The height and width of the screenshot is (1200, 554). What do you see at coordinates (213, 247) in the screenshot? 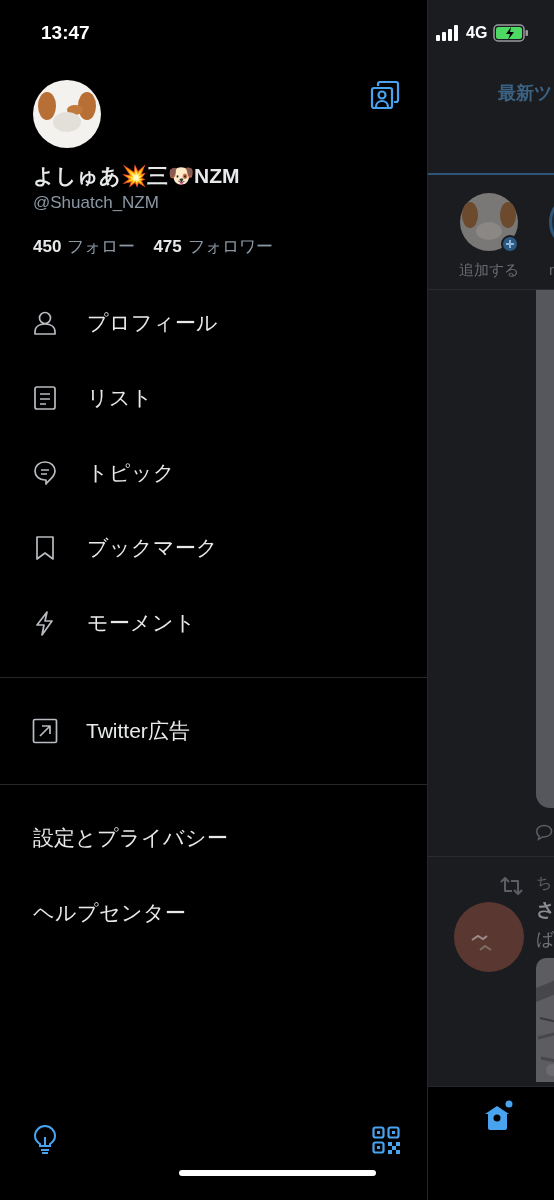
I see `followers-link: 475 フォロワー` at bounding box center [213, 247].